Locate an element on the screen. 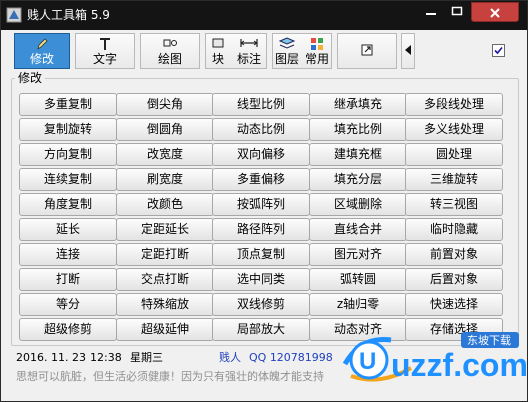  block-icon is located at coordinates (218, 44).